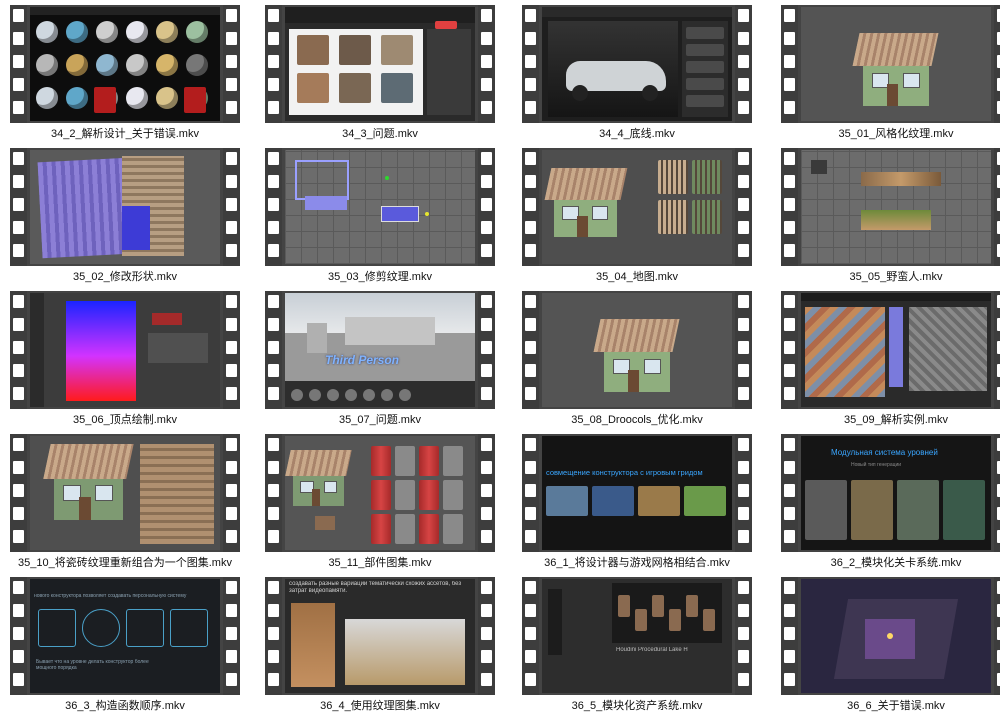  I want to click on video-thumbnail: 35_09_解析实例.mkv, so click(890, 361).